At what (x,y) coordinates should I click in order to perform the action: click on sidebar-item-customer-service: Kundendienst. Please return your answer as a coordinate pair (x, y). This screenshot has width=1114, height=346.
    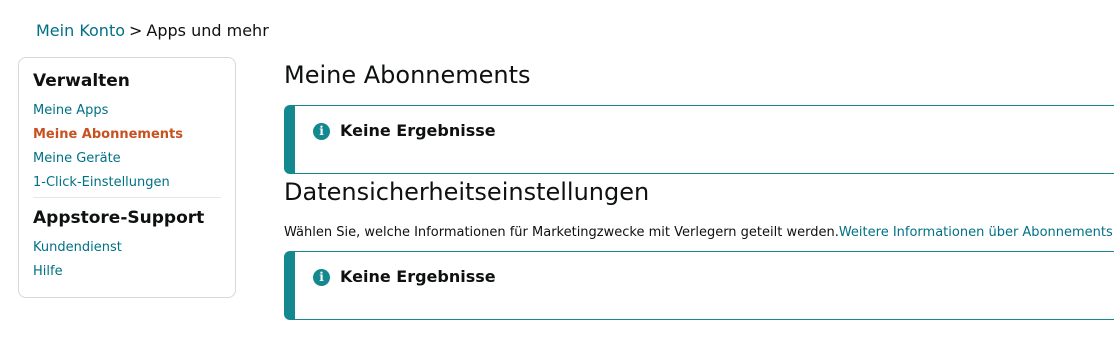
    Looking at the image, I should click on (127, 248).